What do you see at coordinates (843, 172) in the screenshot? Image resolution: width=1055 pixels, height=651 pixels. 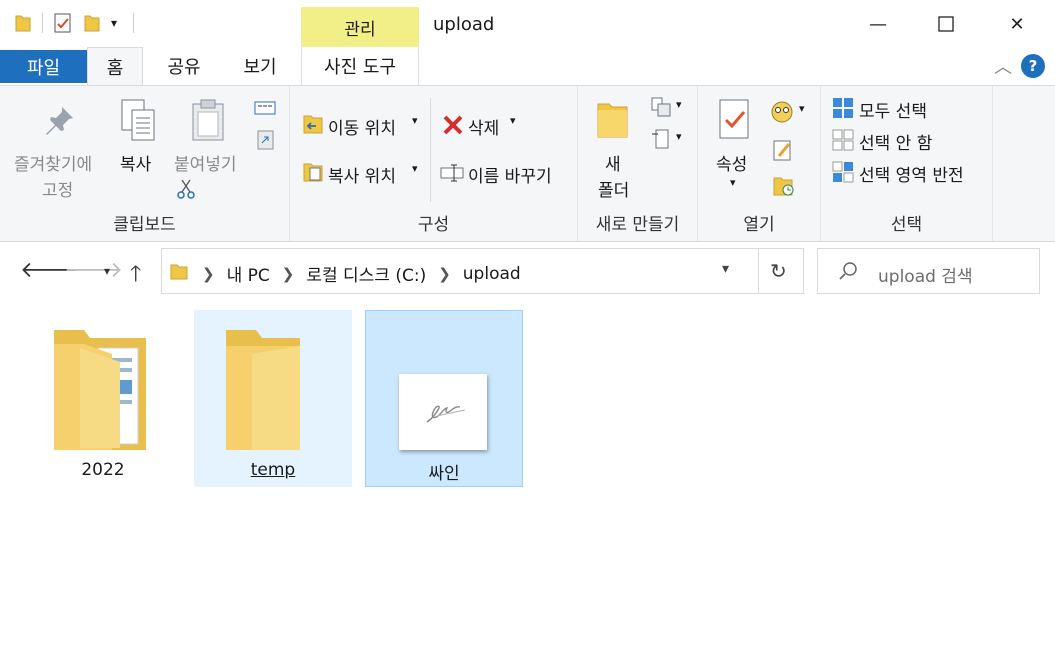 I see `invert-selection-icon` at bounding box center [843, 172].